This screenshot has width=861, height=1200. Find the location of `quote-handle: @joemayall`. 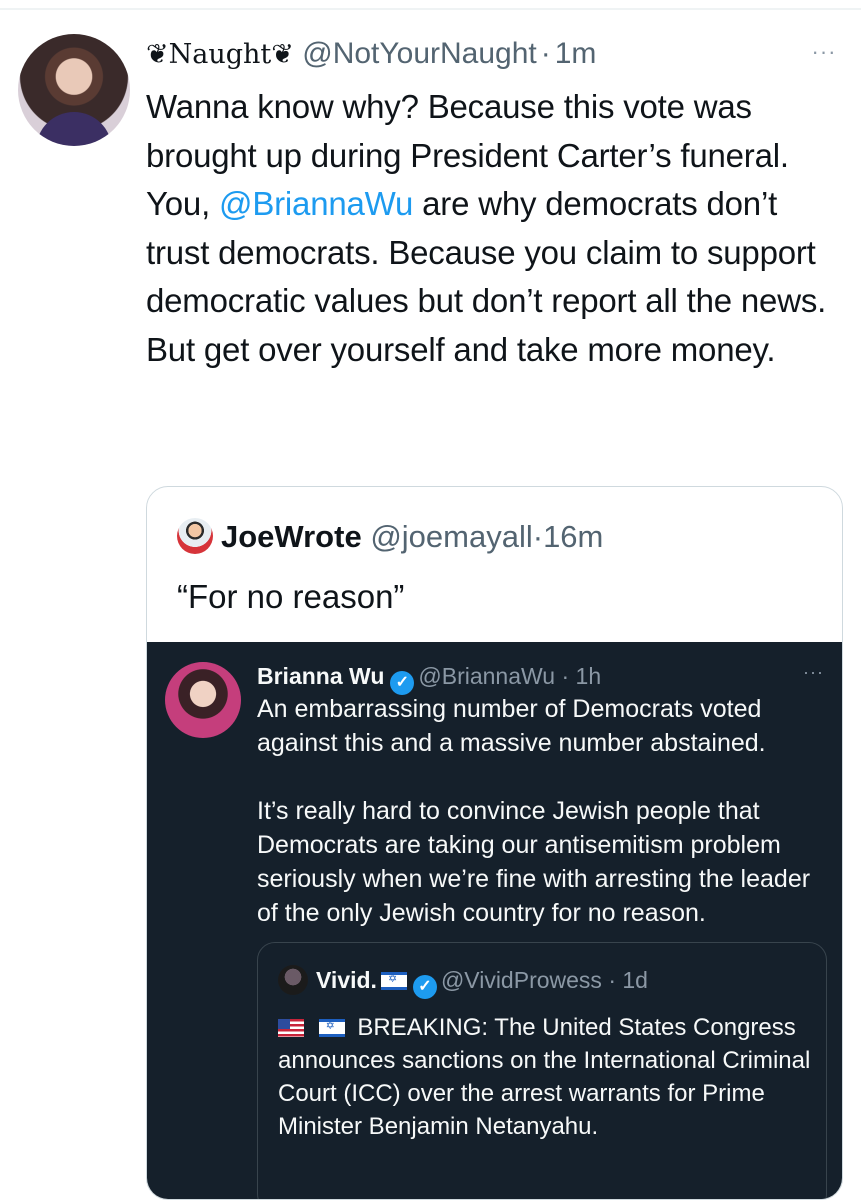

quote-handle: @joemayall is located at coordinates (451, 536).